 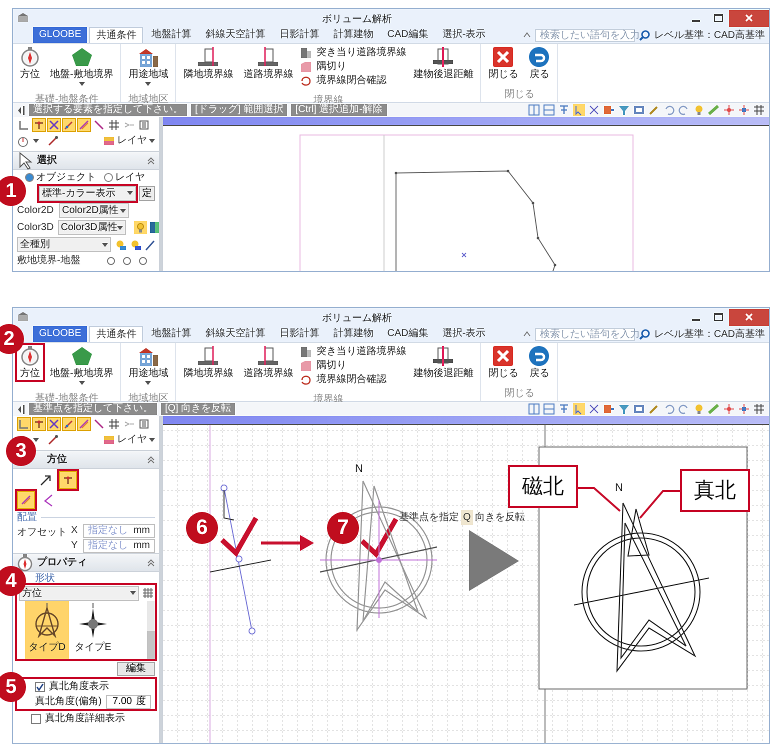 I want to click on prompt-label: 基準点を指定して下さい。, so click(x=93, y=409).